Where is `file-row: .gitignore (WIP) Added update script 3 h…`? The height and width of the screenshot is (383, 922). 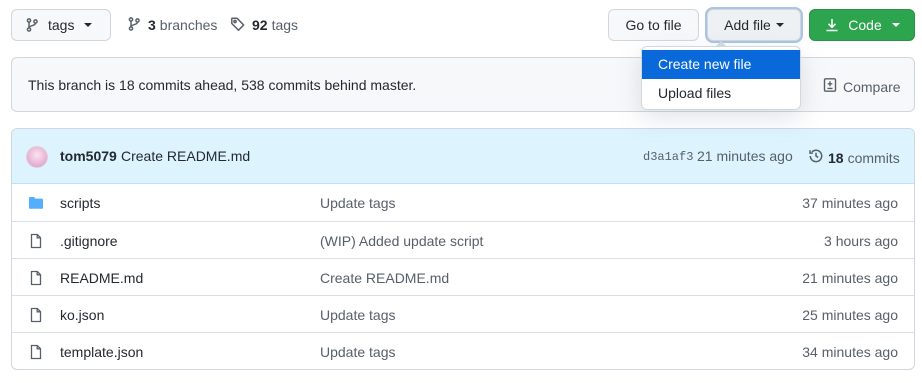 file-row: .gitignore (WIP) Added update script 3 h… is located at coordinates (463, 239).